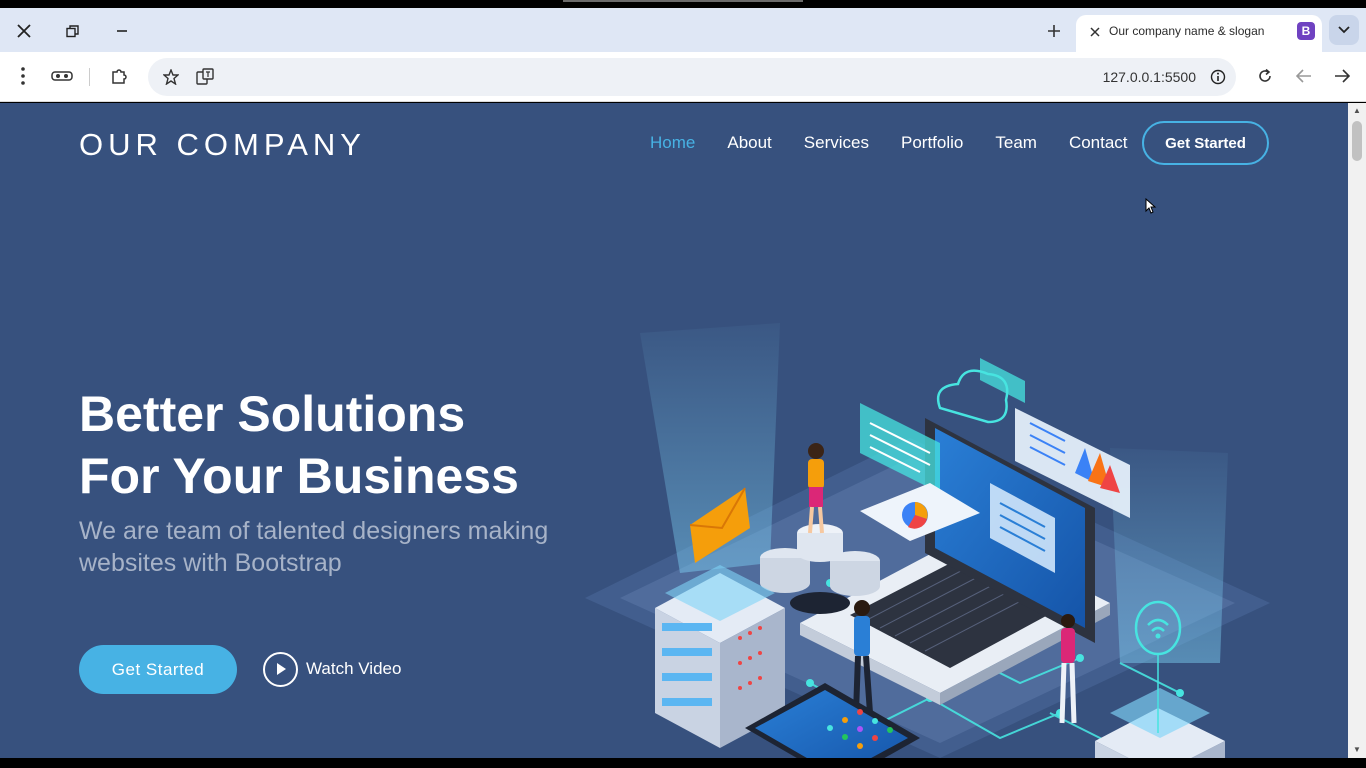 This screenshot has width=1366, height=768. Describe the element at coordinates (683, 763) in the screenshot. I see `screen-bottom-border` at that location.